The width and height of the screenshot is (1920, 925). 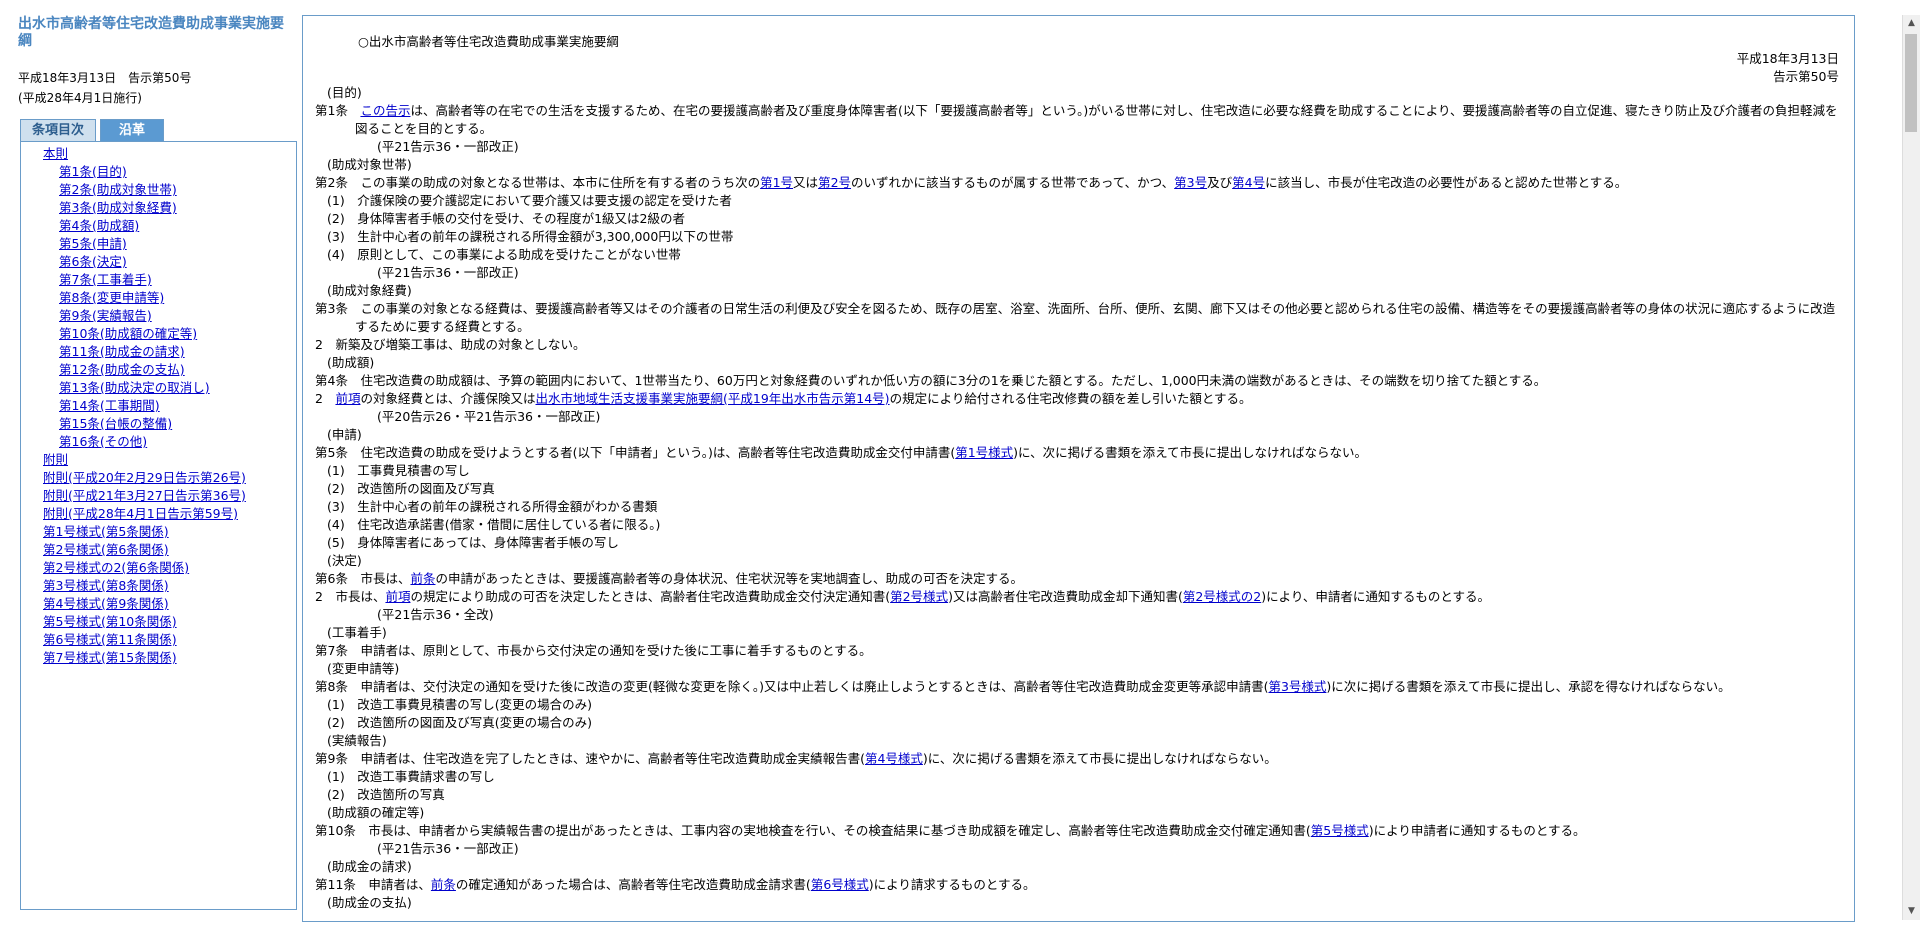 What do you see at coordinates (1222, 596) in the screenshot?
I see `reference-link: 第2号様式の2` at bounding box center [1222, 596].